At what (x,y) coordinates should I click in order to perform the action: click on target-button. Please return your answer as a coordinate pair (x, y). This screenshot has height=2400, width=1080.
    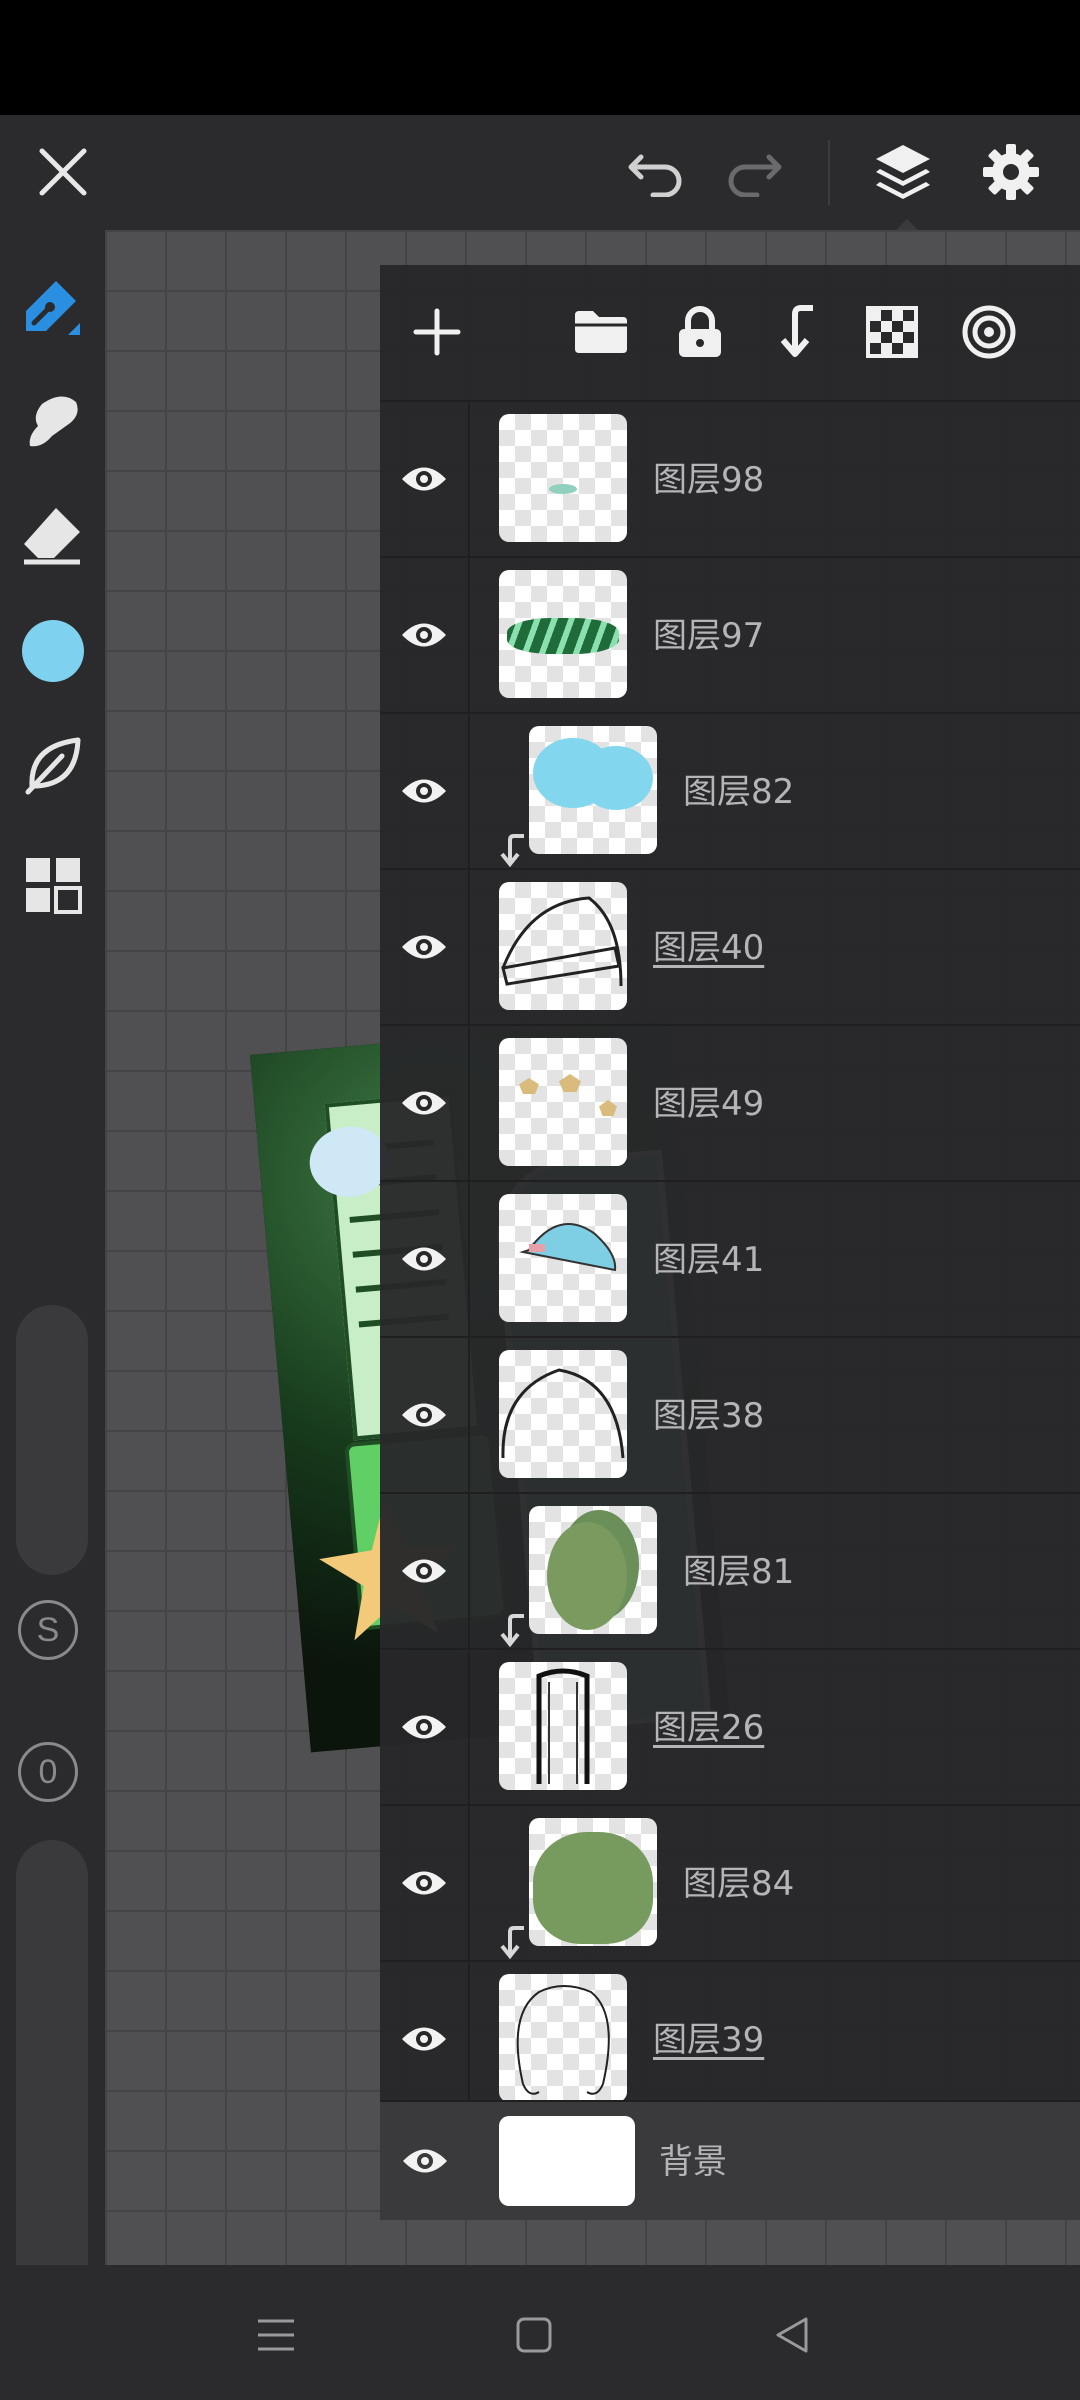
    Looking at the image, I should click on (989, 332).